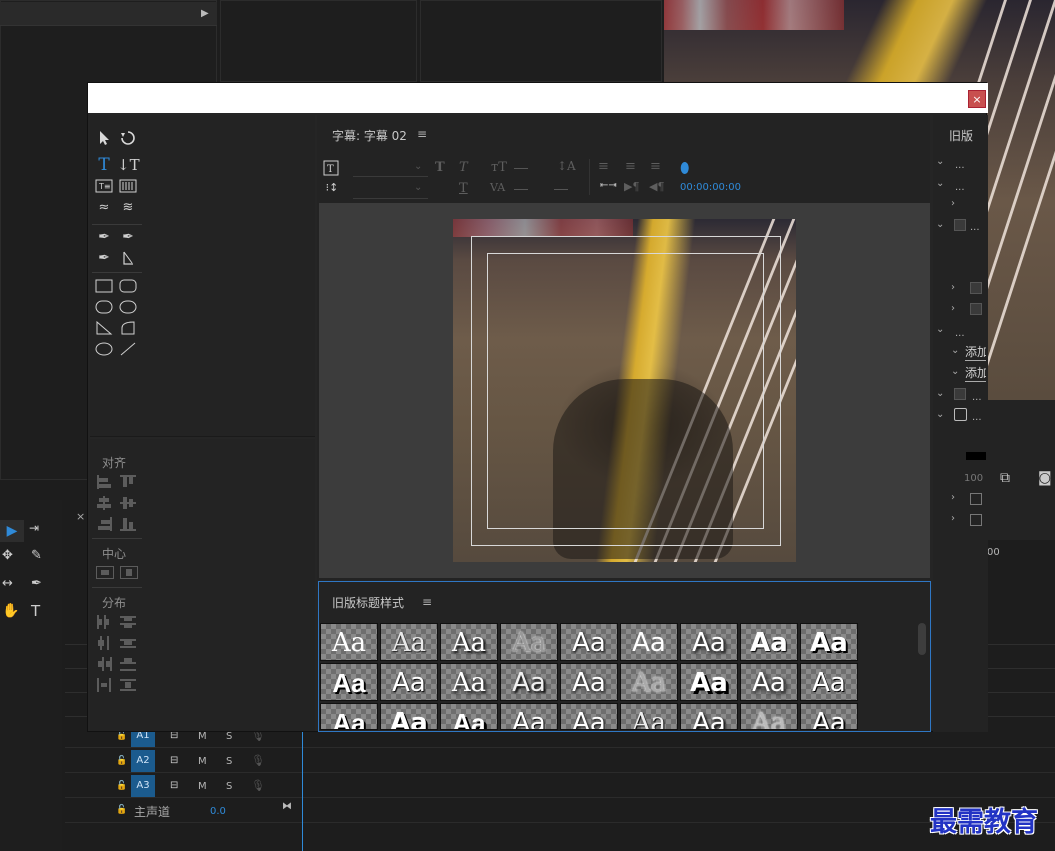  I want to click on template-alt-icon: ◀¶, so click(656, 186).